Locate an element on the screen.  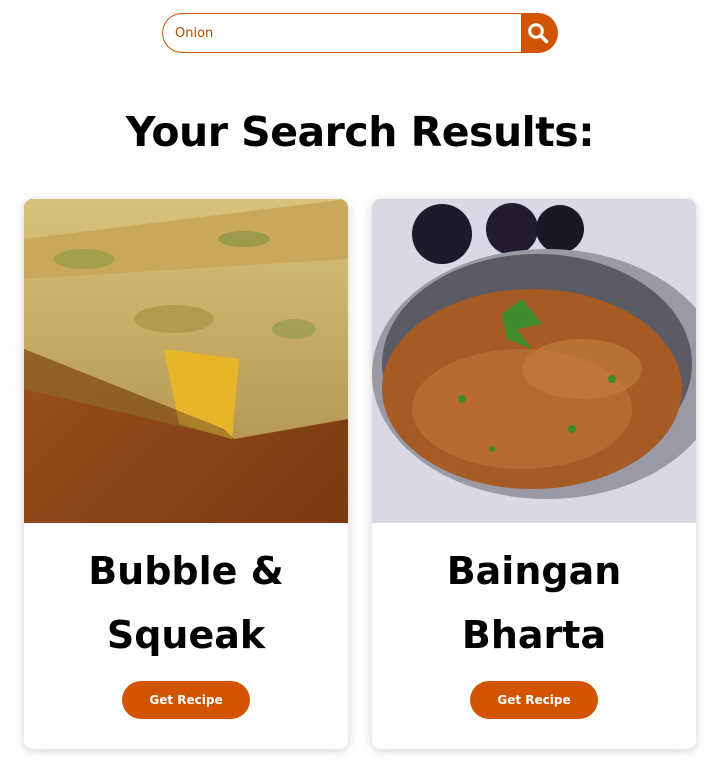
recipe-title: Bubble & Squeak is located at coordinates (186, 603).